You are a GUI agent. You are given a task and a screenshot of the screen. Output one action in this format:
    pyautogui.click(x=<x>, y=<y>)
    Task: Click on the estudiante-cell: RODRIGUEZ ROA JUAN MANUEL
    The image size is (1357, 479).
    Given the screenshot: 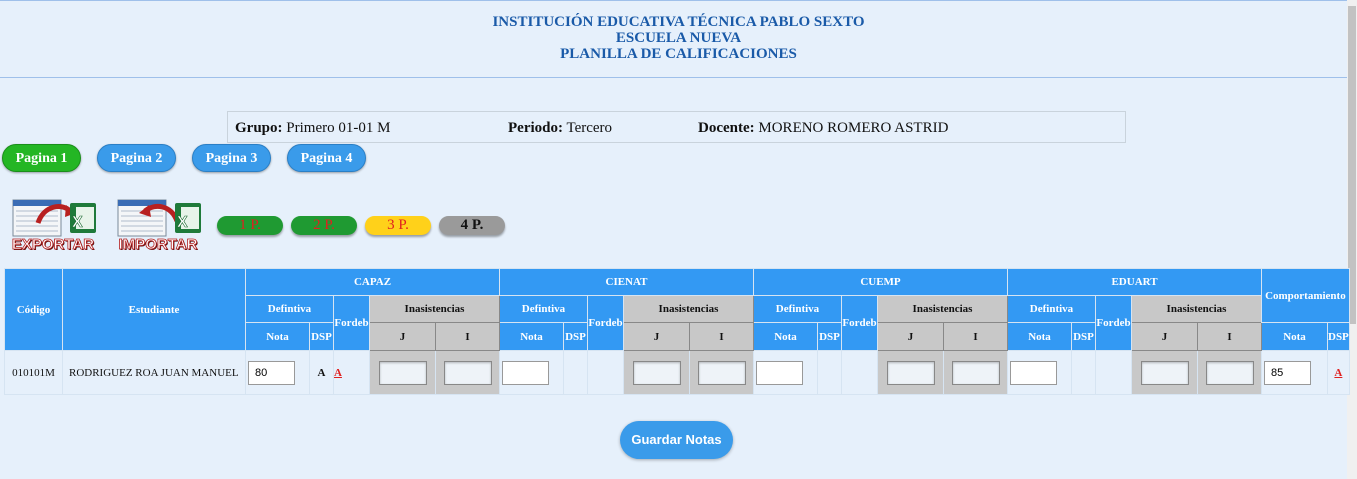 What is the action you would take?
    pyautogui.click(x=154, y=372)
    